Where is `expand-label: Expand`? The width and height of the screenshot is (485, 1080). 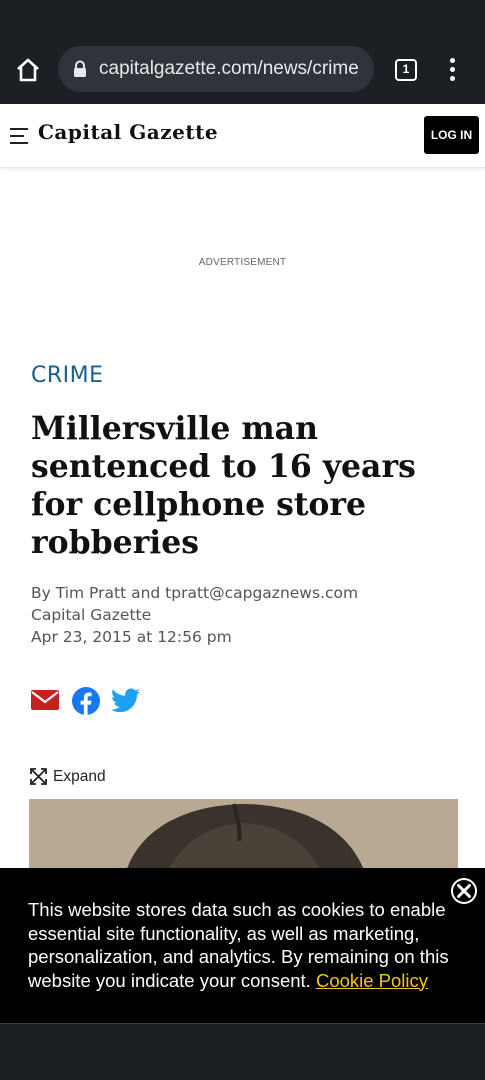 expand-label: Expand is located at coordinates (79, 776).